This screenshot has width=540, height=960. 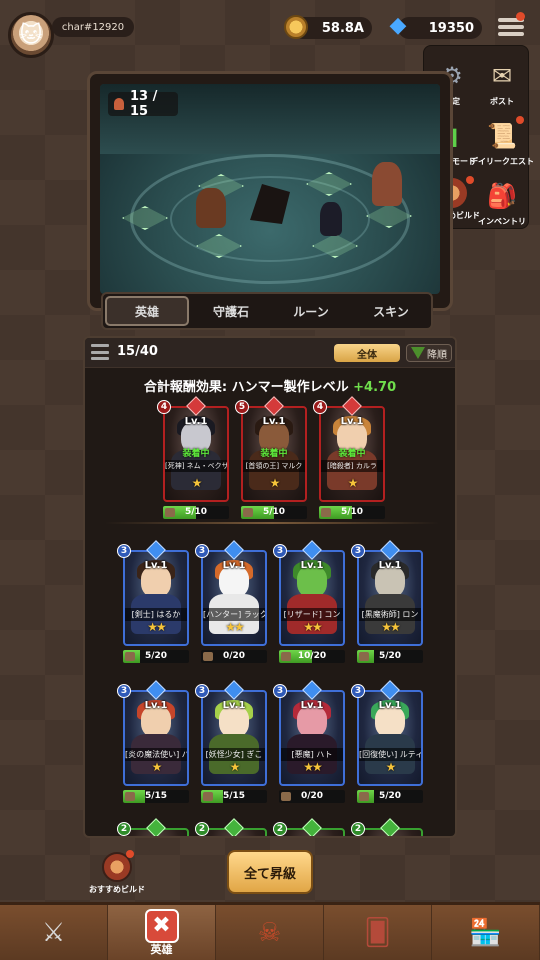 I want to click on shard-progress-text: 10/20, so click(x=312, y=656).